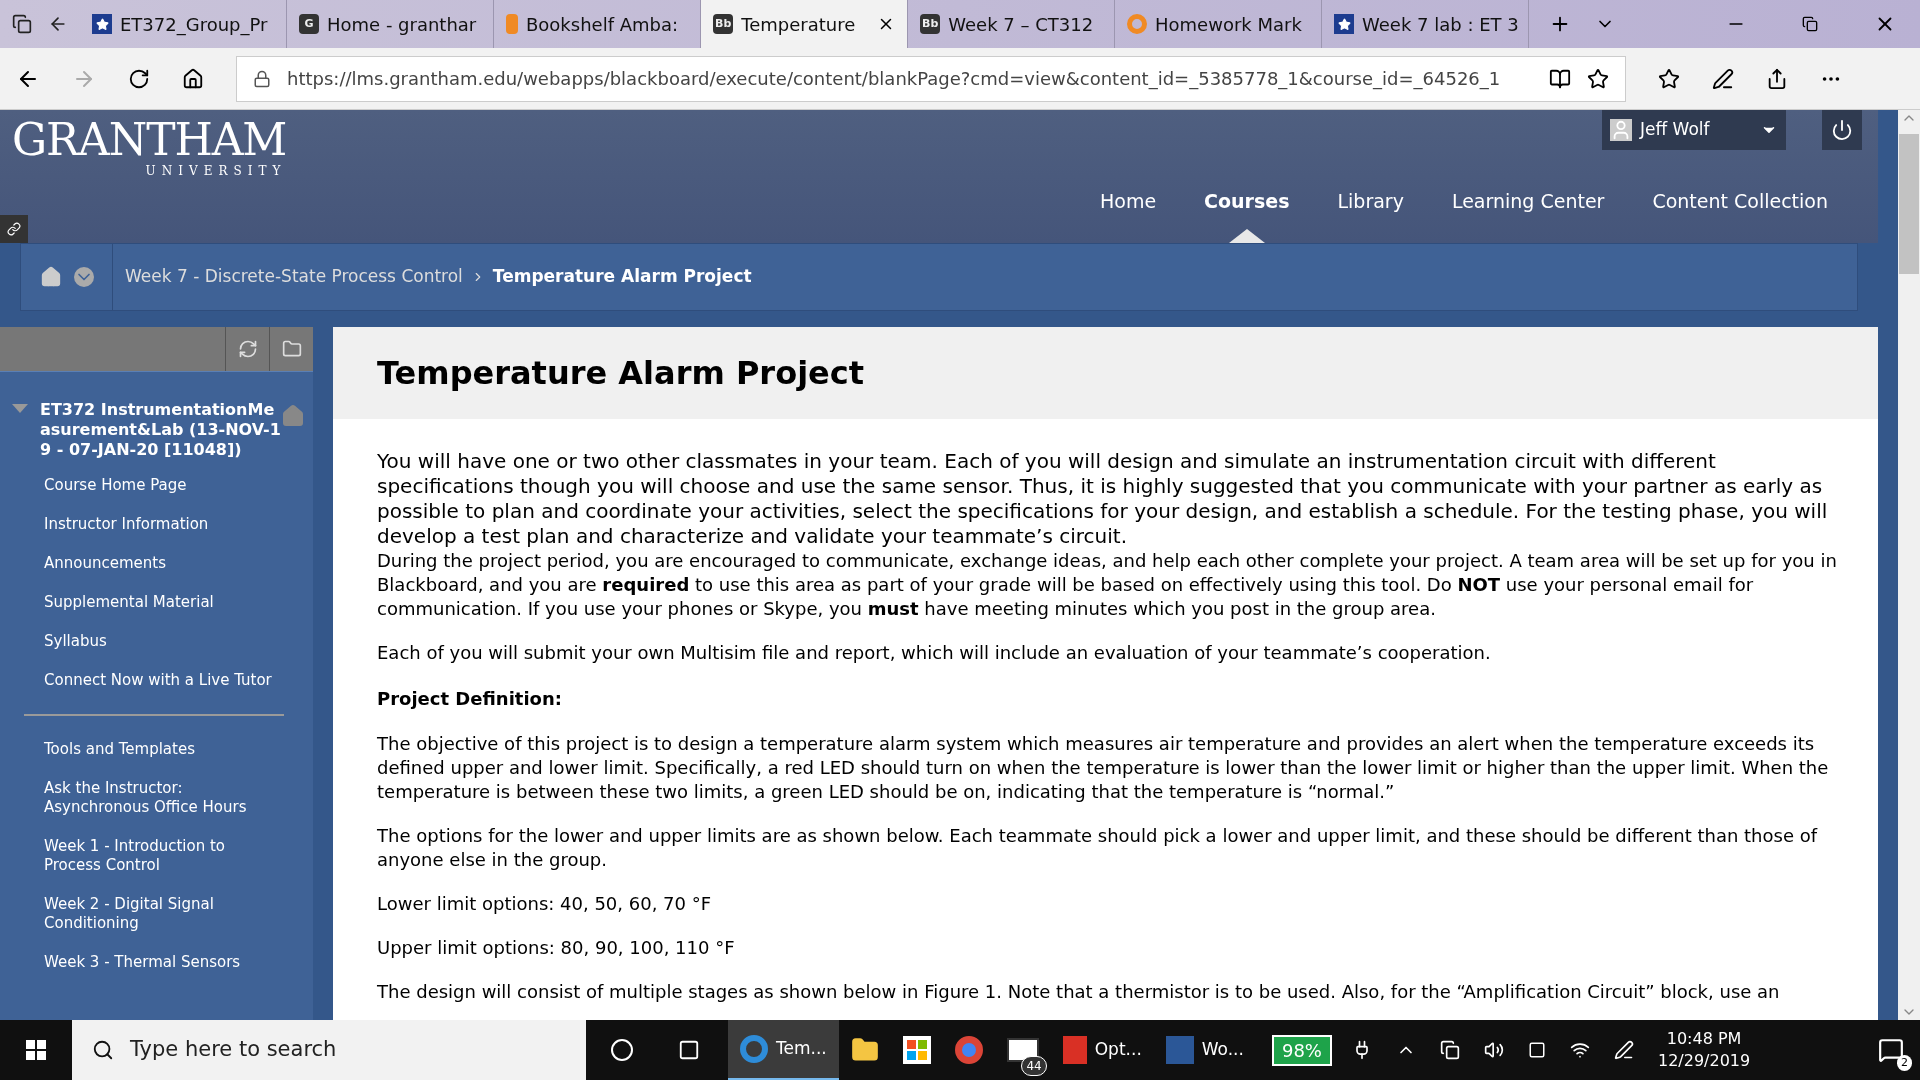 The image size is (1920, 1080). I want to click on logo-subtitle: UNIVERSITY, so click(215, 171).